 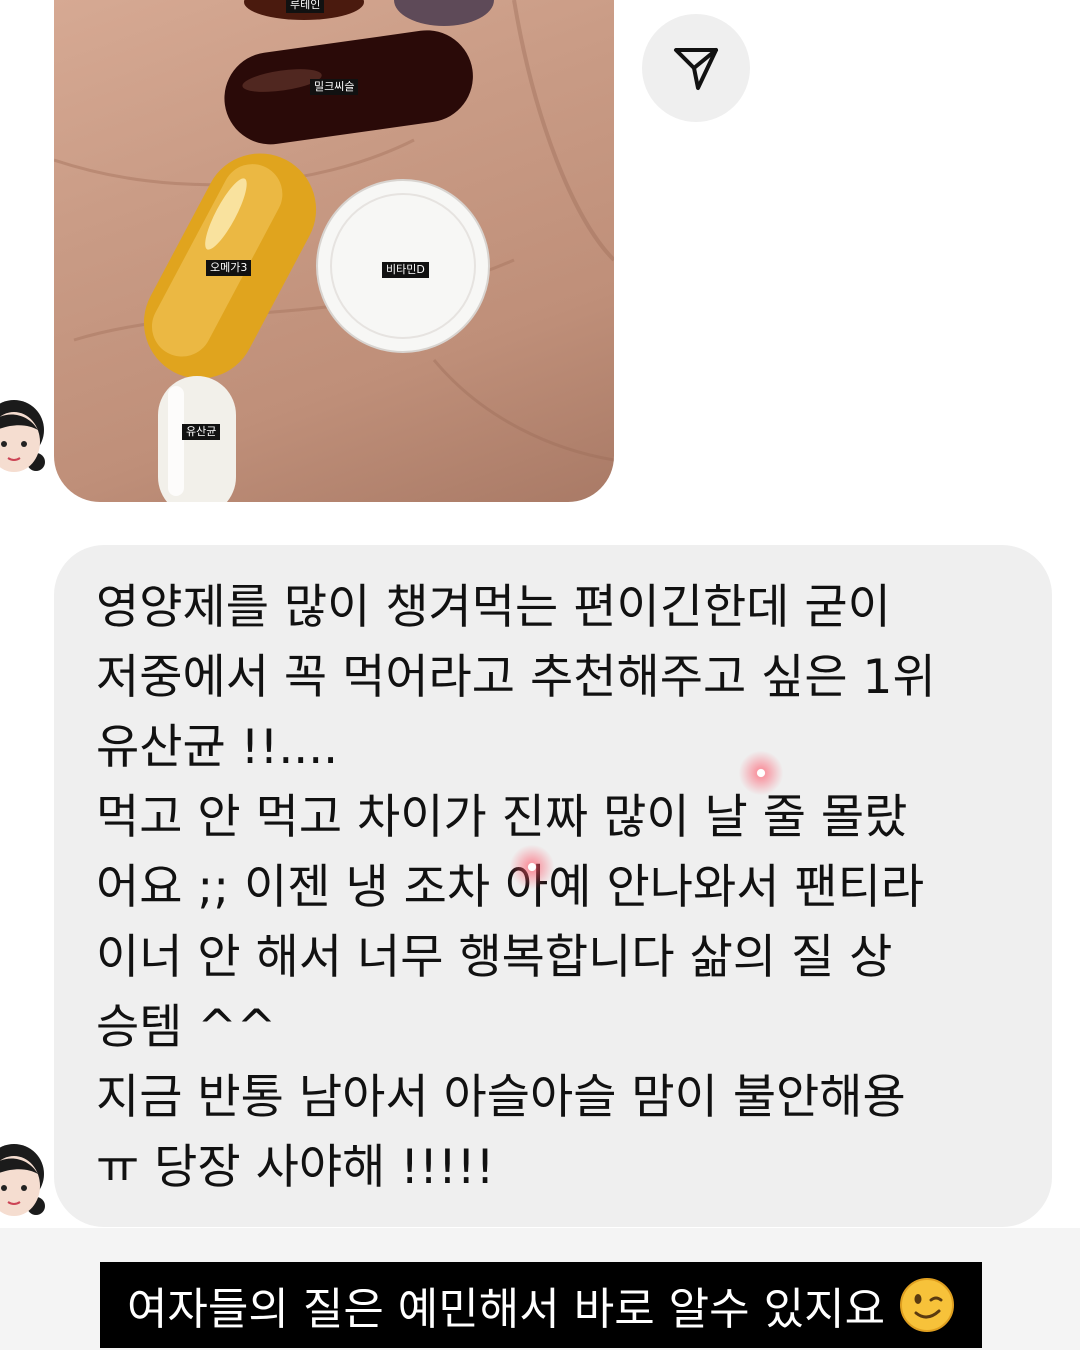 What do you see at coordinates (229, 268) in the screenshot?
I see `pill-label-omega3: 오메가3` at bounding box center [229, 268].